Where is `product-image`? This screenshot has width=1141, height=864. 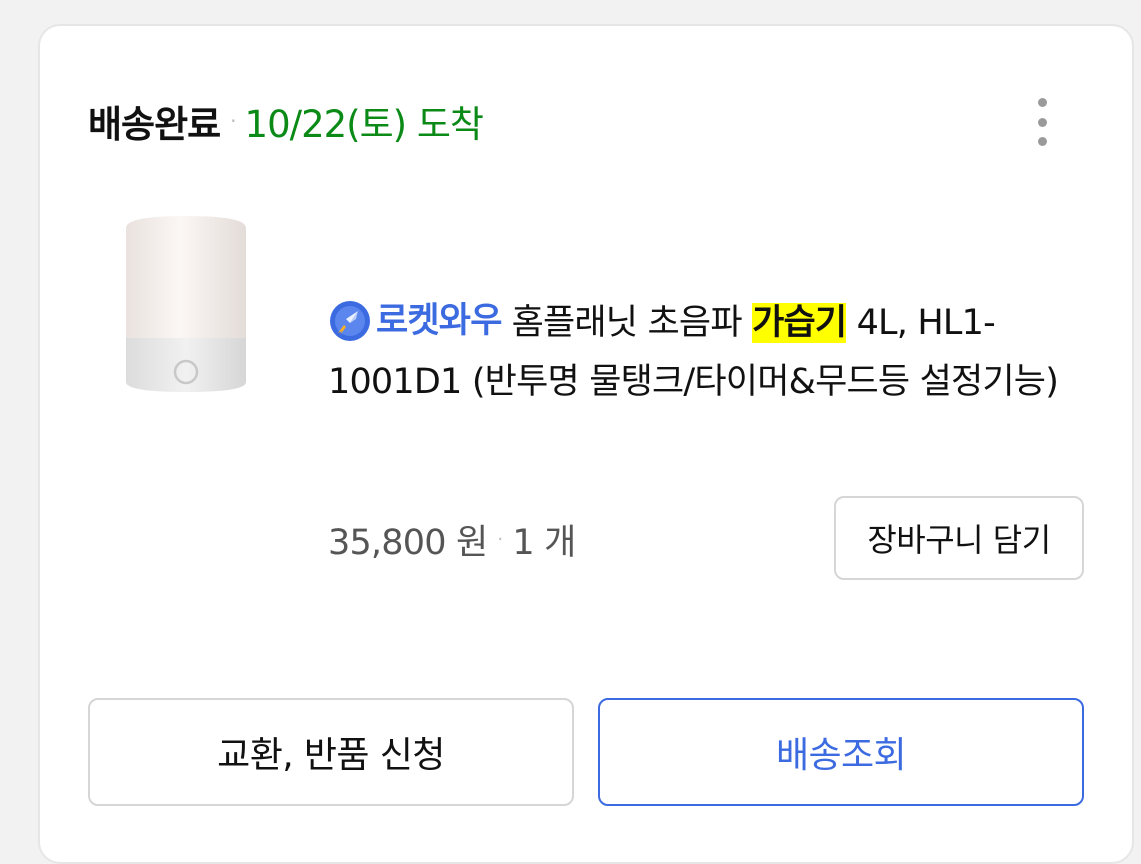
product-image is located at coordinates (186, 304).